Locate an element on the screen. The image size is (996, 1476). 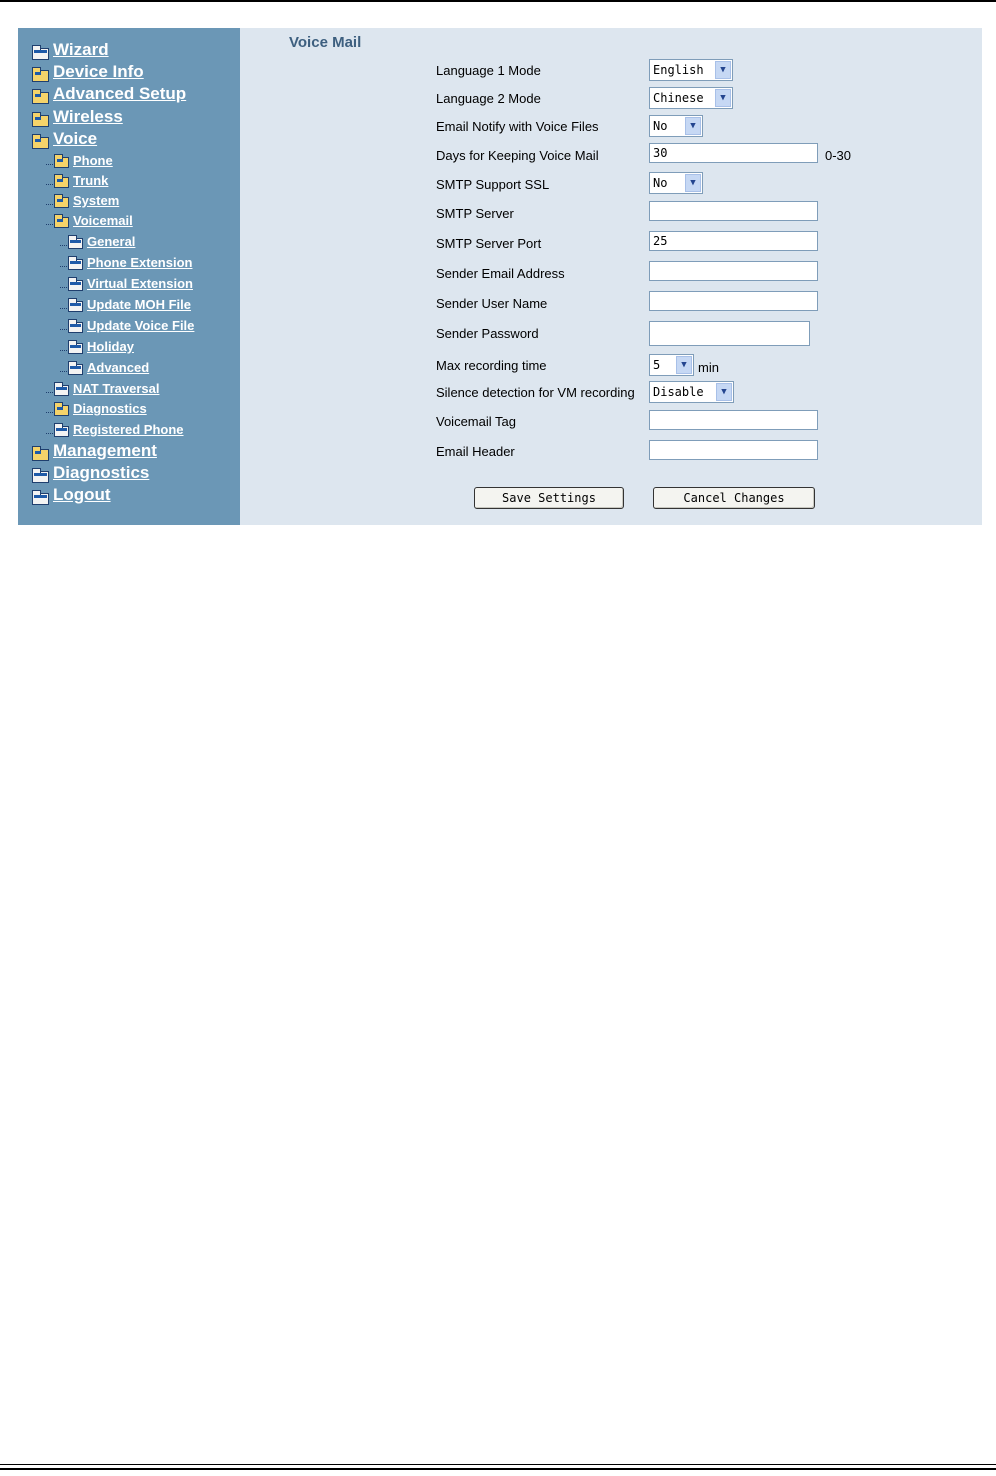
nav-trunk: Trunk is located at coordinates (77, 180).